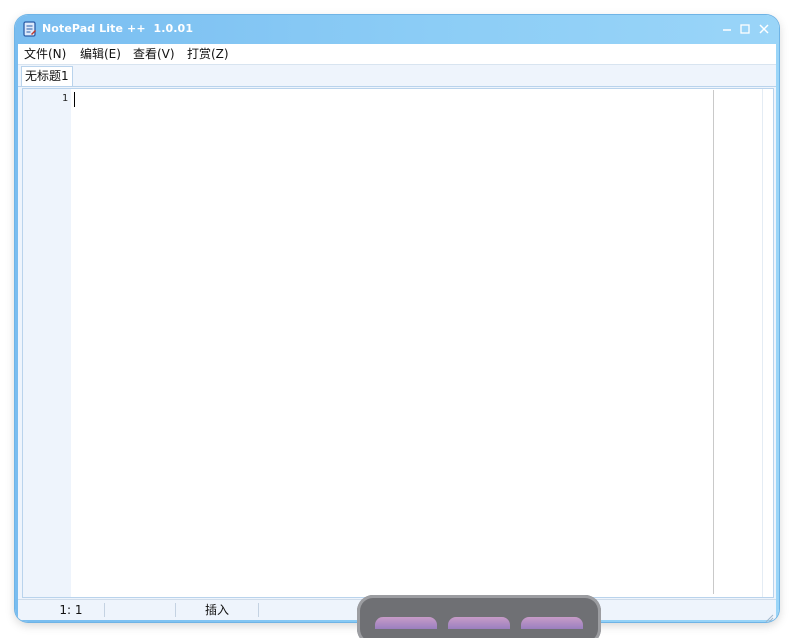  I want to click on resize-grip-icon, so click(769, 615).